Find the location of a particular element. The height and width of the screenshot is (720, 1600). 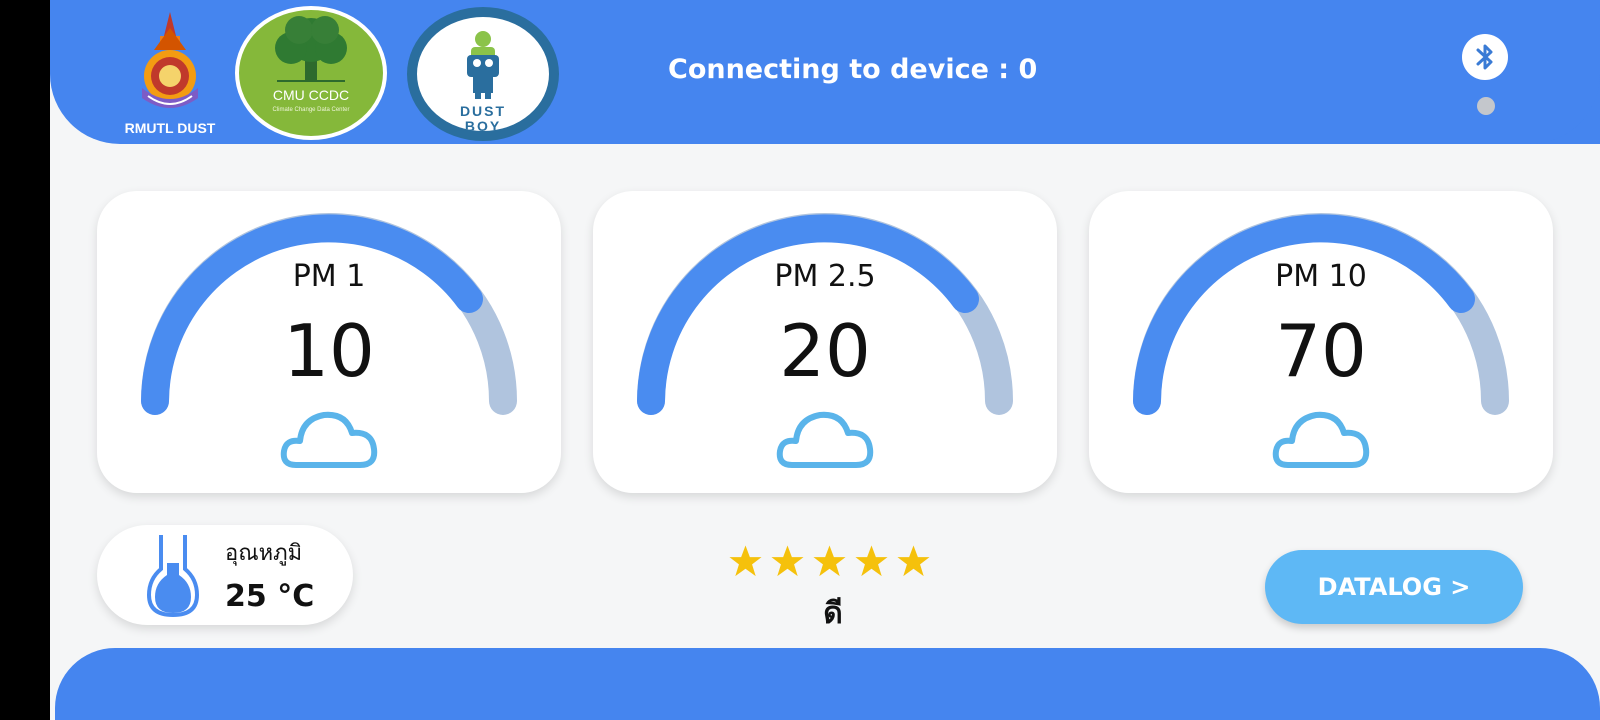

cmu-logo-subtitle: Climate Change Data Center is located at coordinates (311, 110).